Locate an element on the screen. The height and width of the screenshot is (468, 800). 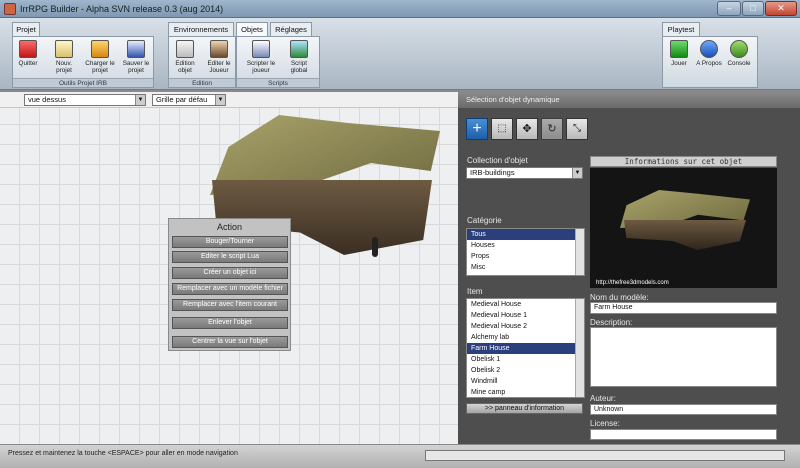
list-item: Obelisk 2 is located at coordinates (525, 370).